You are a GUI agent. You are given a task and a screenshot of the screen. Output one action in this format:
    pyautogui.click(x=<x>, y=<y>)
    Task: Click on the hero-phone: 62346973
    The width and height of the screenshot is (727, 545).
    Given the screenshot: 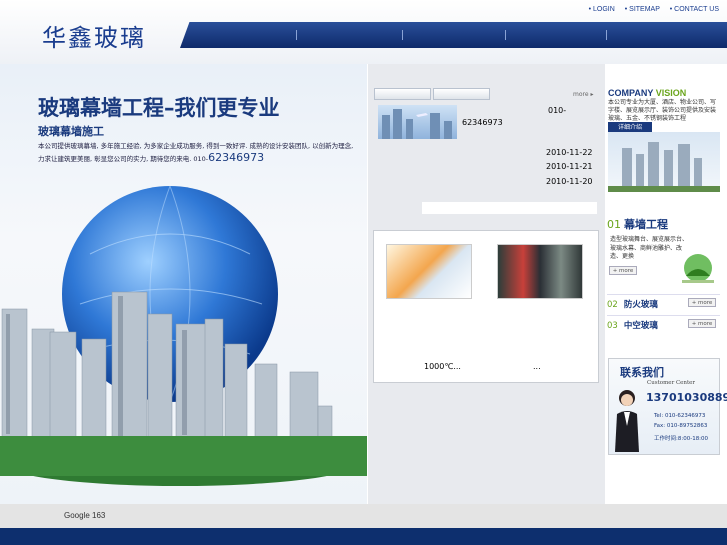 What is the action you would take?
    pyautogui.click(x=236, y=157)
    